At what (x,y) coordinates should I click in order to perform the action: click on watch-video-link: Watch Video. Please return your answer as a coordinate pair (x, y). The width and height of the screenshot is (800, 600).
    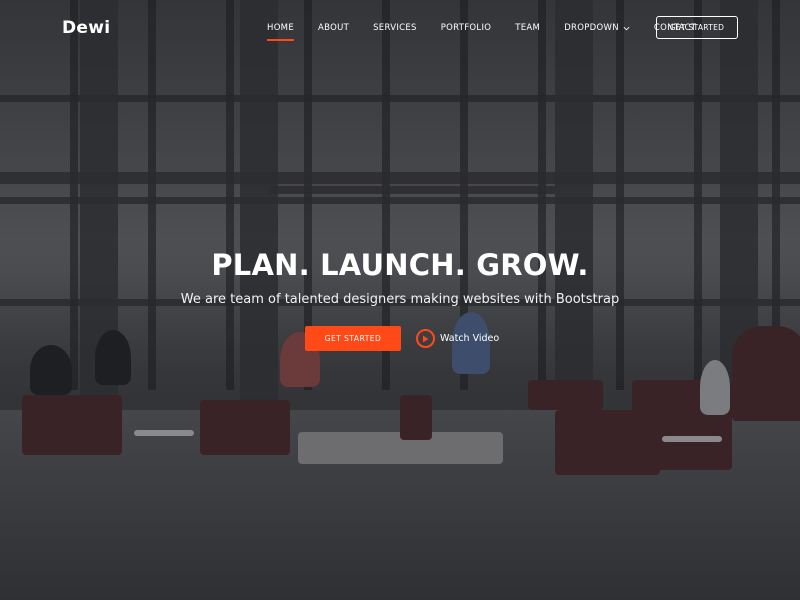
    Looking at the image, I should click on (457, 338).